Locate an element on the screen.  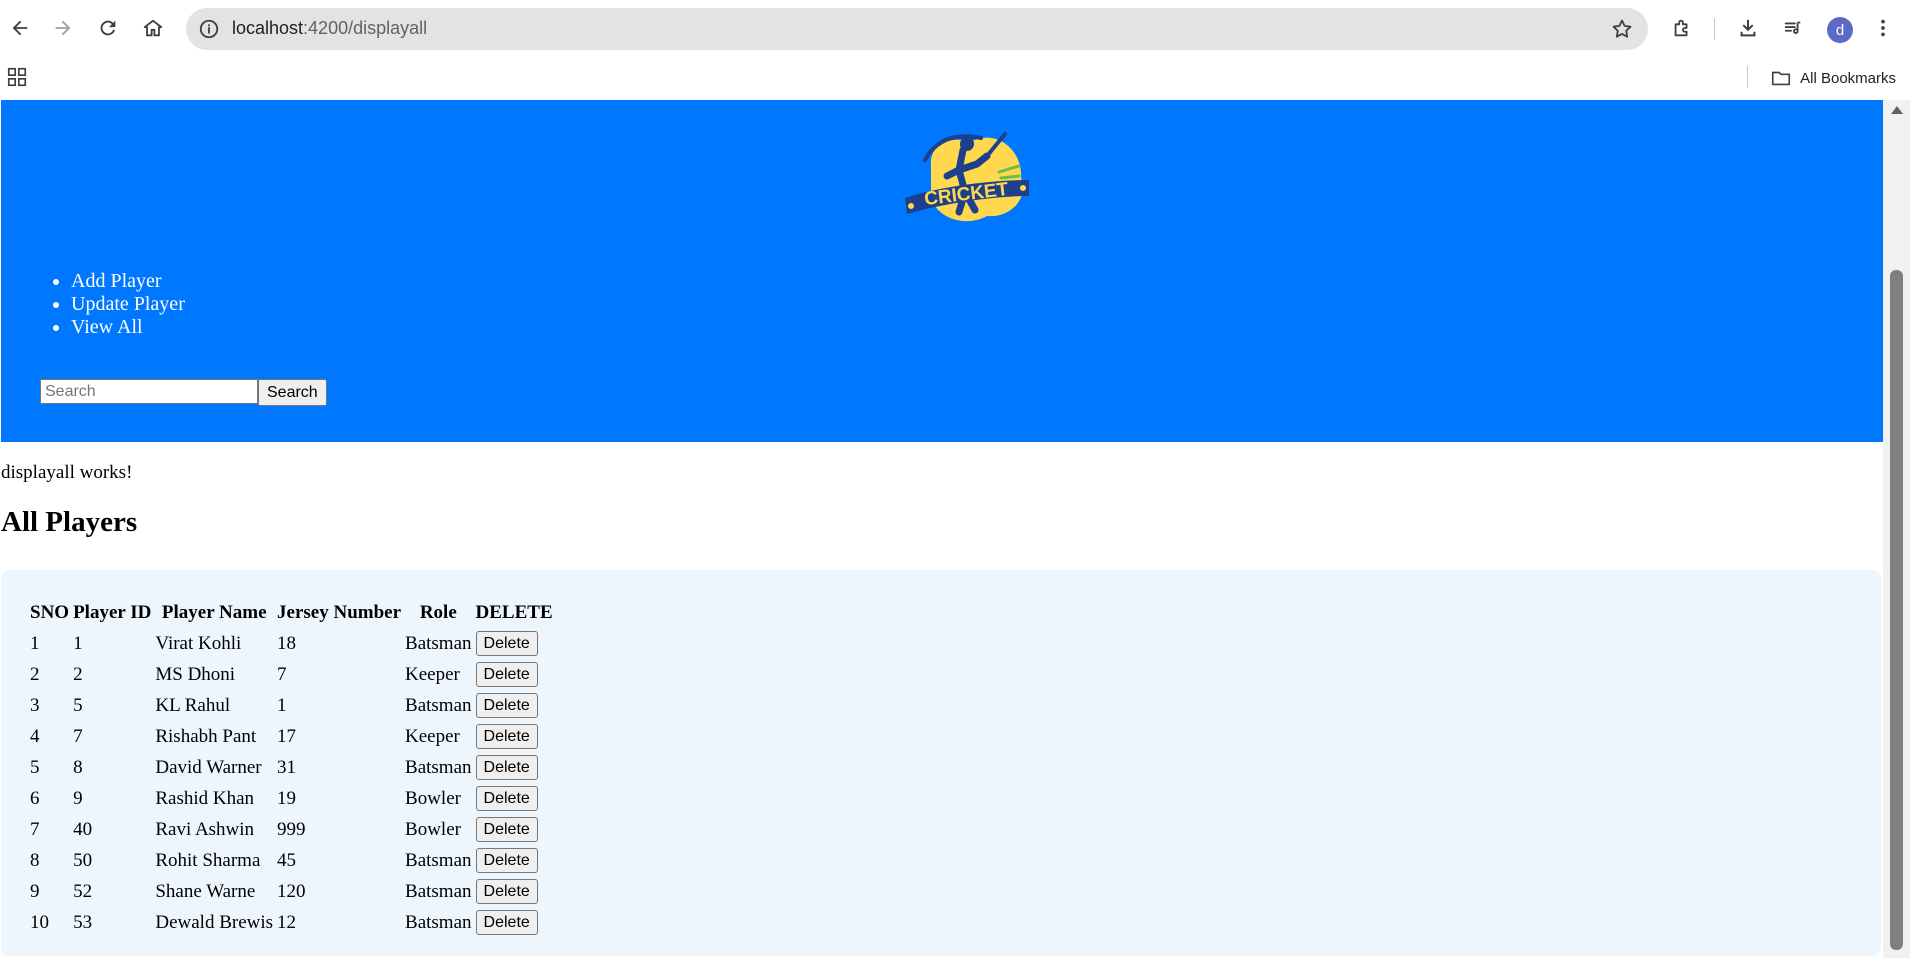
cell-player-id: 1 is located at coordinates (78, 643).